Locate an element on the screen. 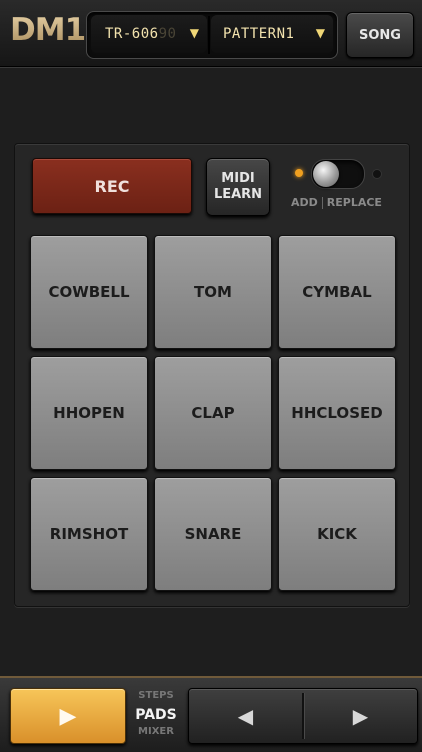 Image resolution: width=422 pixels, height=752 pixels. pattern-name: PATTERN1 is located at coordinates (259, 34).